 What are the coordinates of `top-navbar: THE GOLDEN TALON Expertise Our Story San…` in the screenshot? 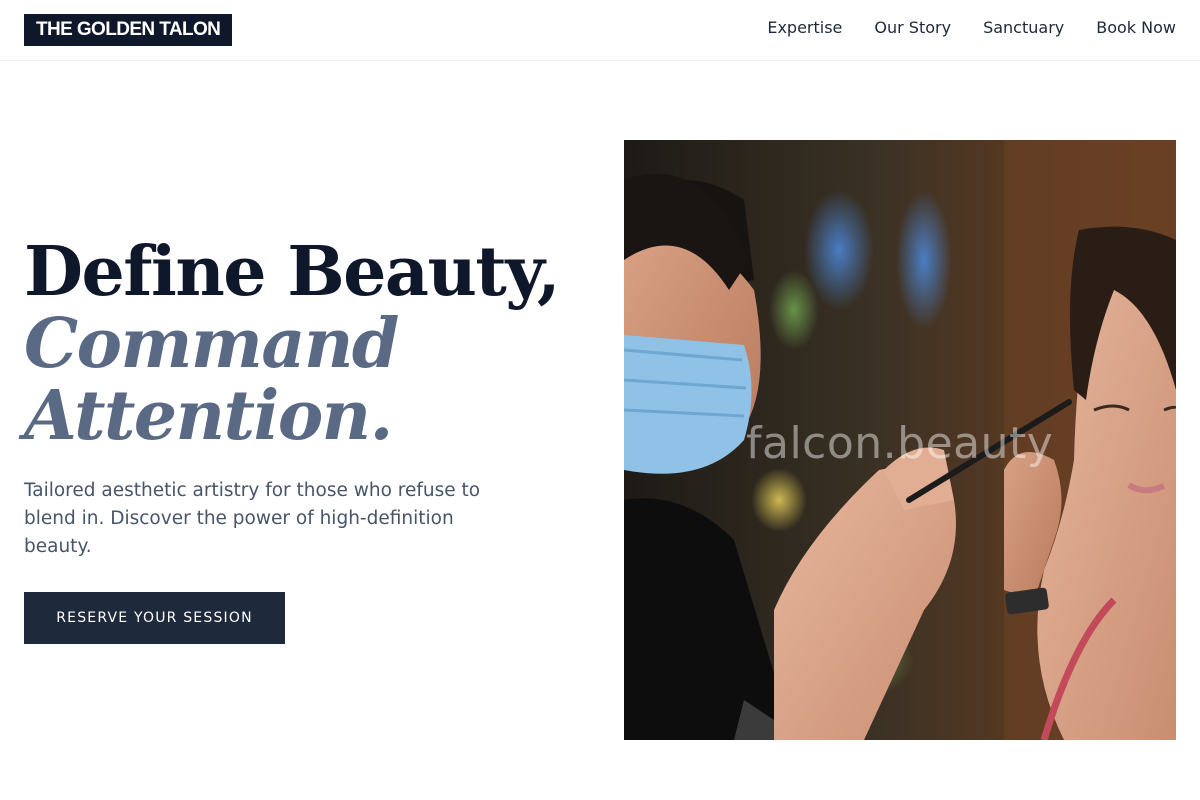 It's located at (600, 30).